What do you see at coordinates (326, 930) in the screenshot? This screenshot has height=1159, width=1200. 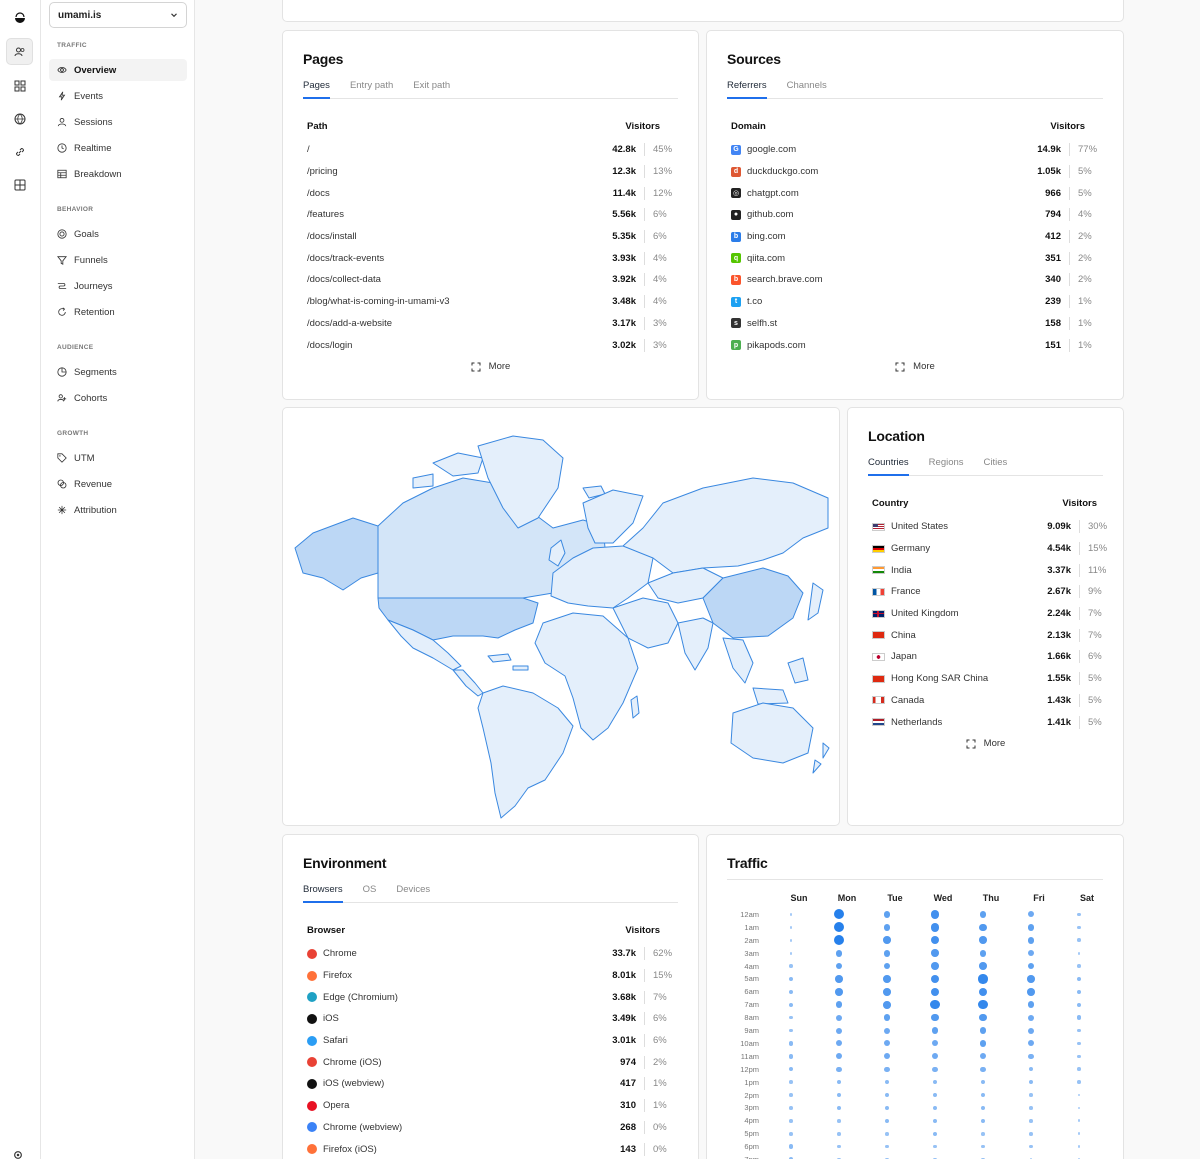 I see `column-header-browser: Browser` at bounding box center [326, 930].